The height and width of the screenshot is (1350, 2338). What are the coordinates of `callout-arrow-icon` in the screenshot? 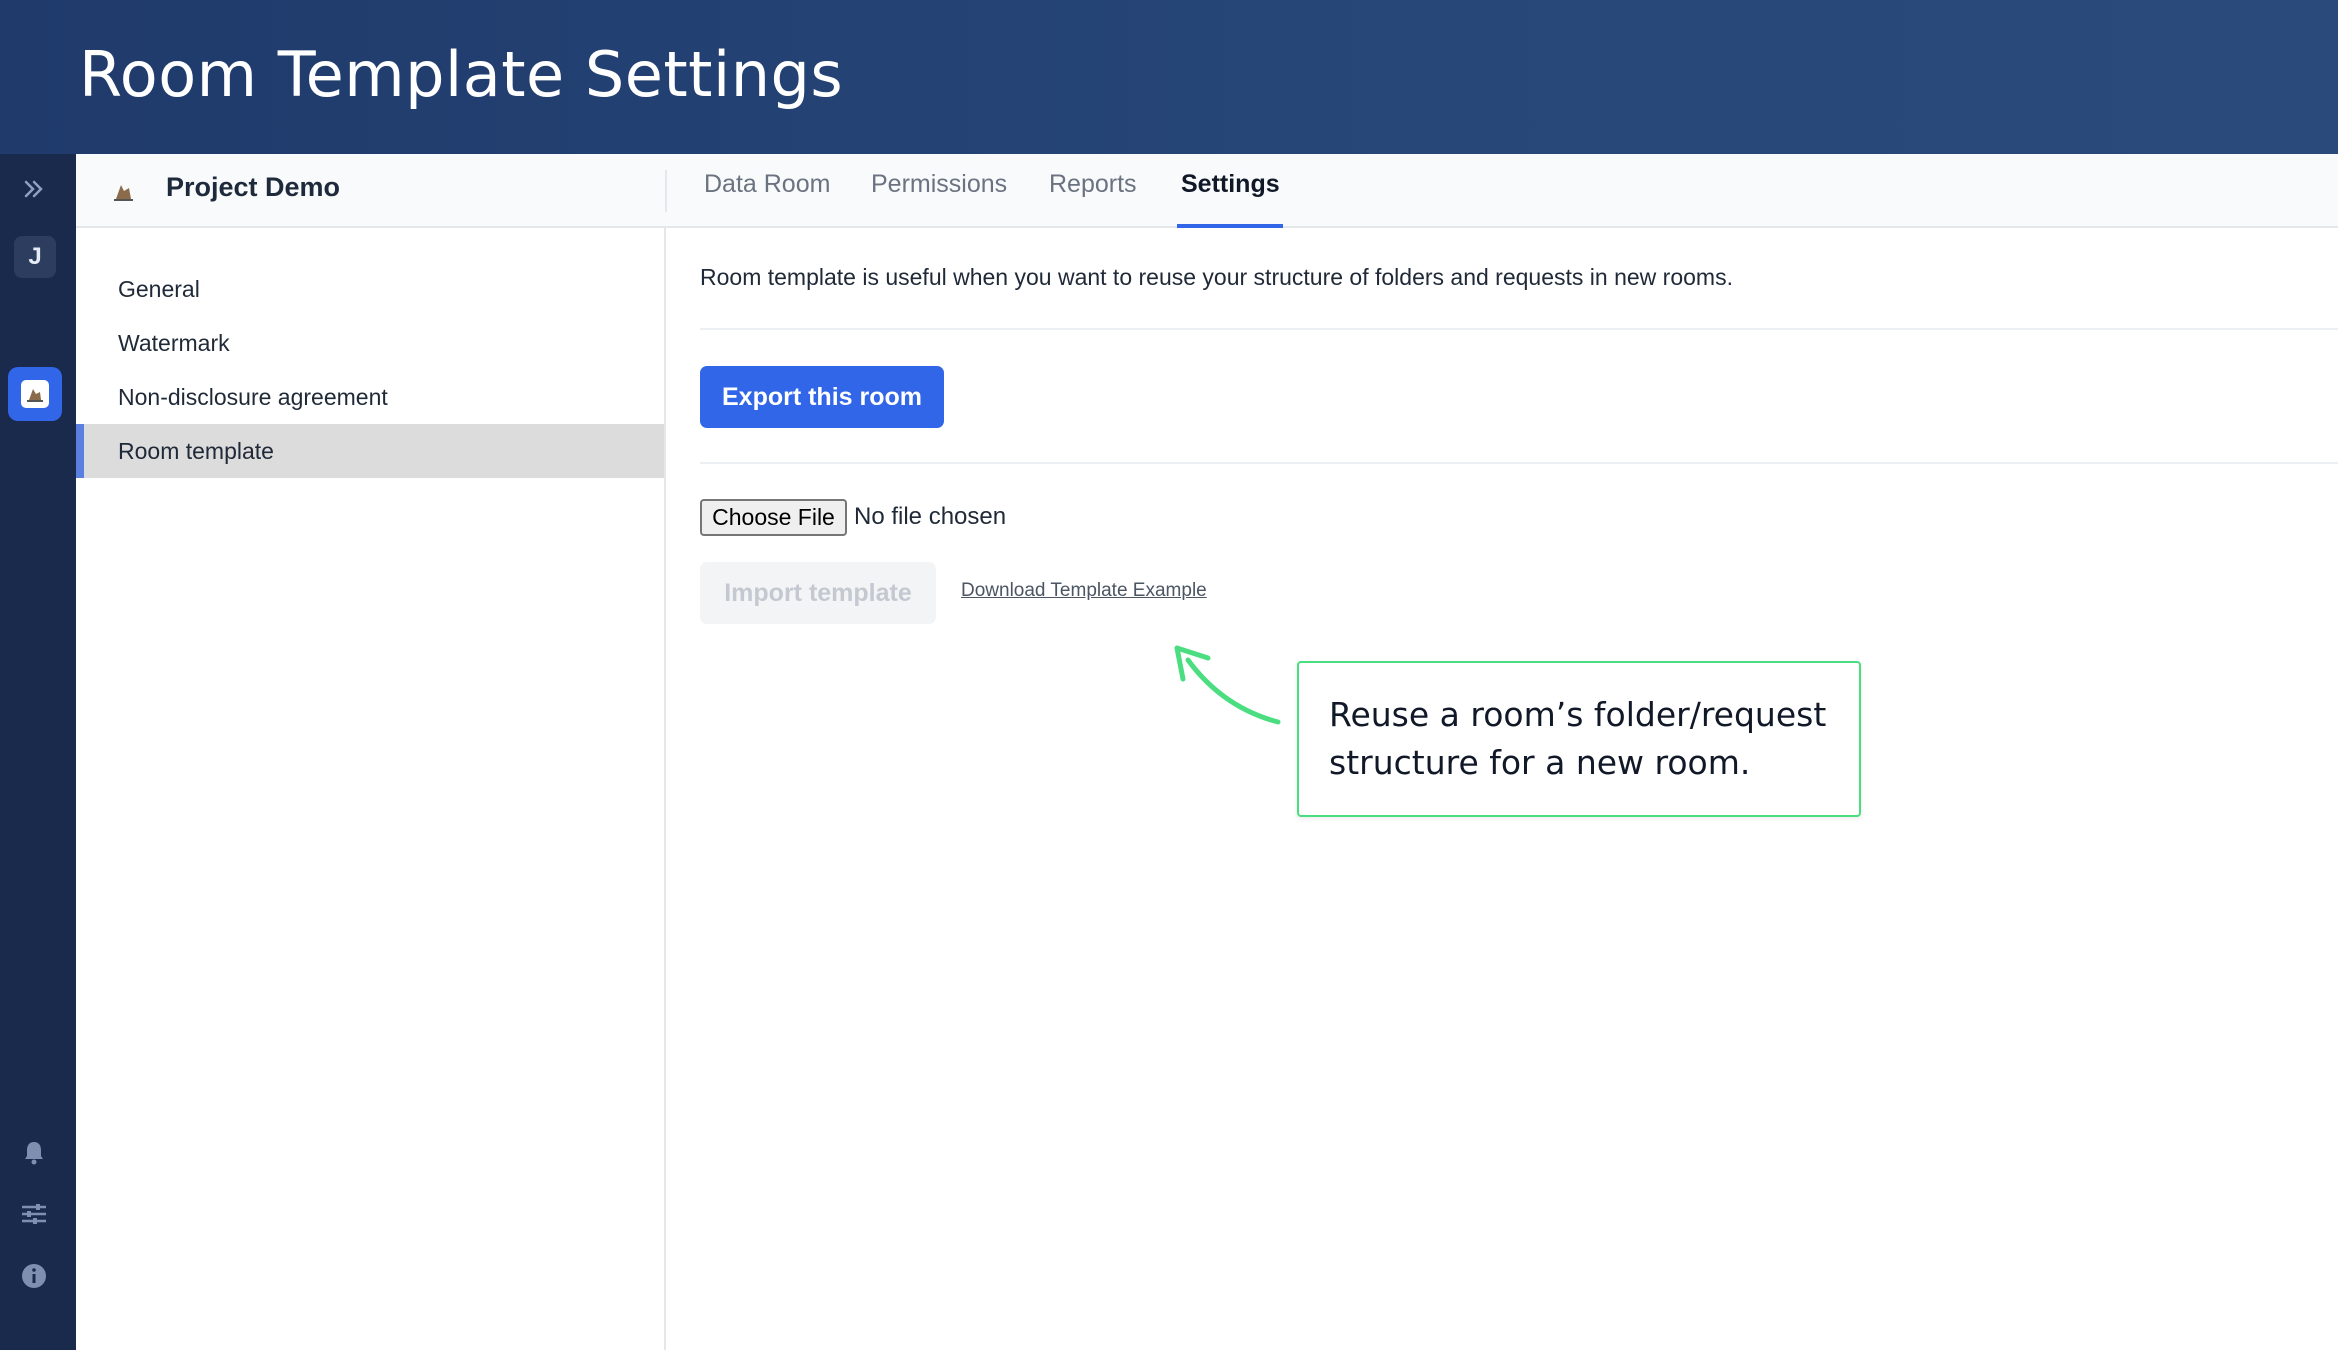 It's located at (1227, 685).